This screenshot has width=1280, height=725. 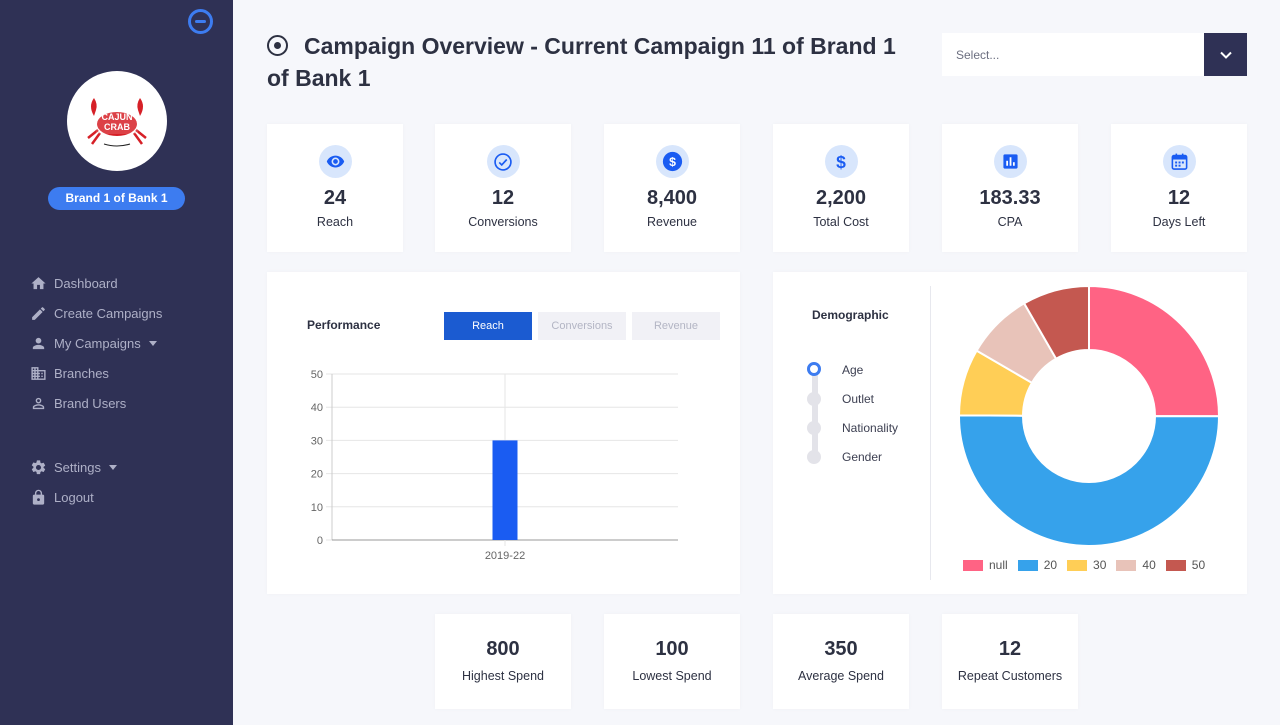 What do you see at coordinates (503, 649) in the screenshot?
I see `stat-value: 800` at bounding box center [503, 649].